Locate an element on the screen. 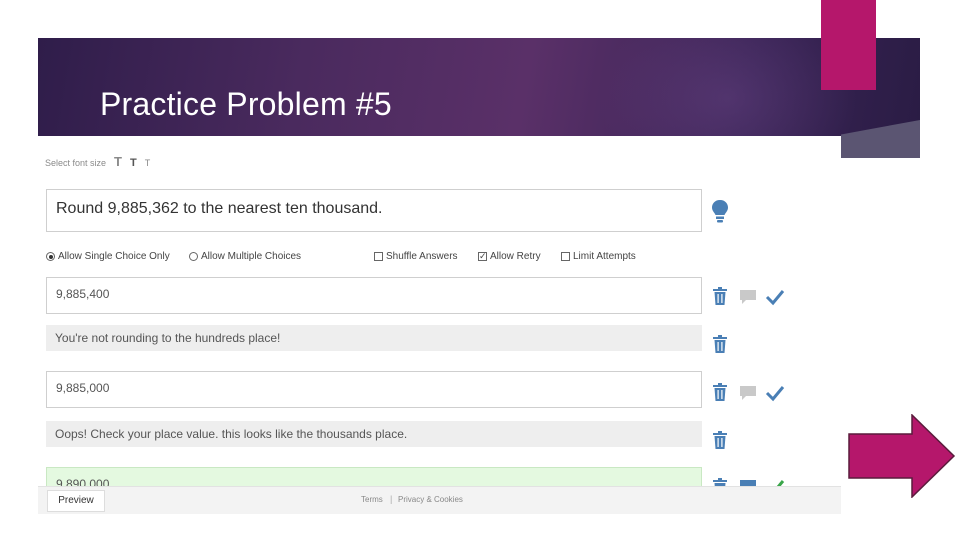 The image size is (960, 540). limit-attempts-checkbox: Limit Attempts is located at coordinates (598, 256).